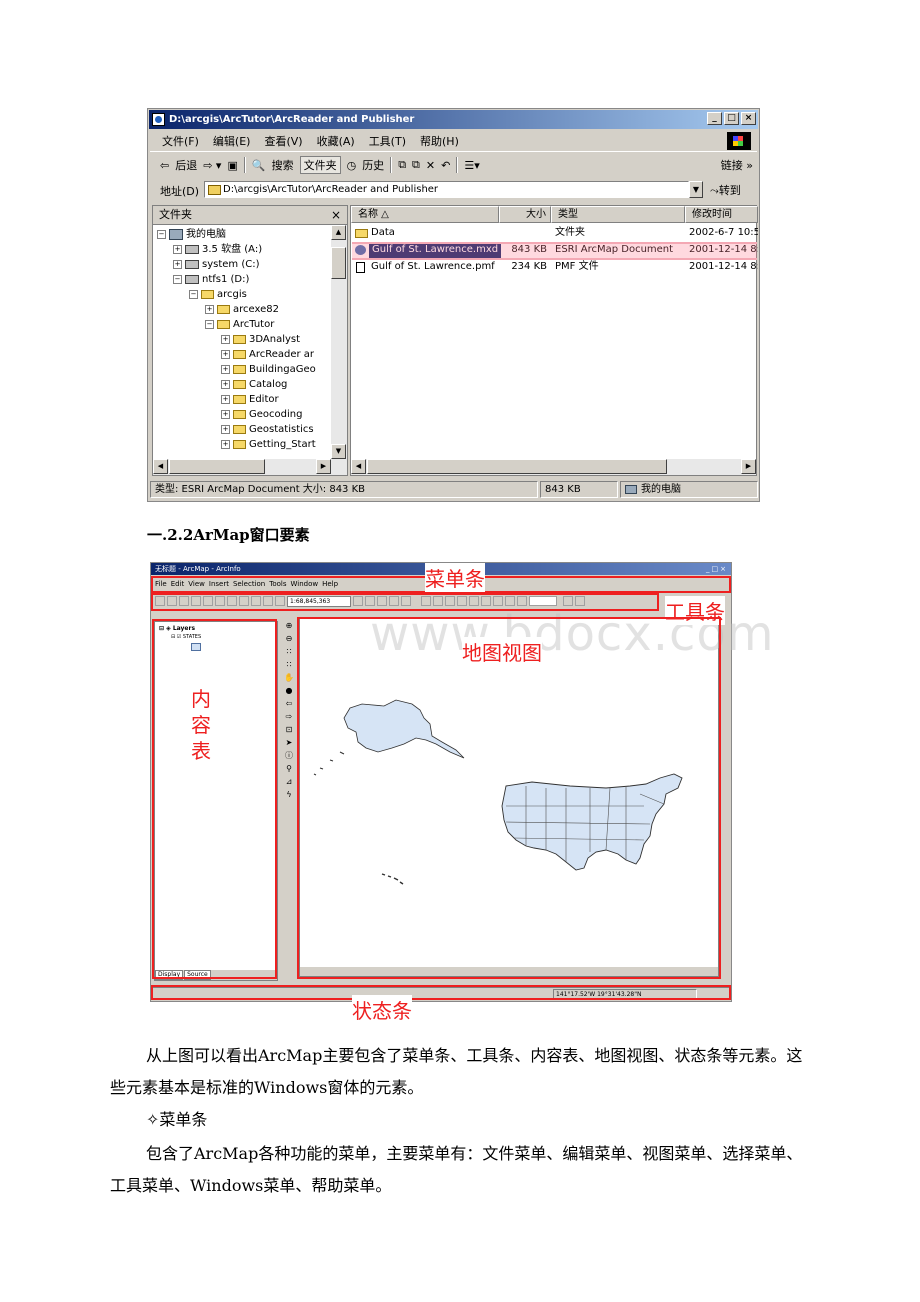  Describe the element at coordinates (180, 191) in the screenshot. I see `address-label: 地址(D)` at that location.